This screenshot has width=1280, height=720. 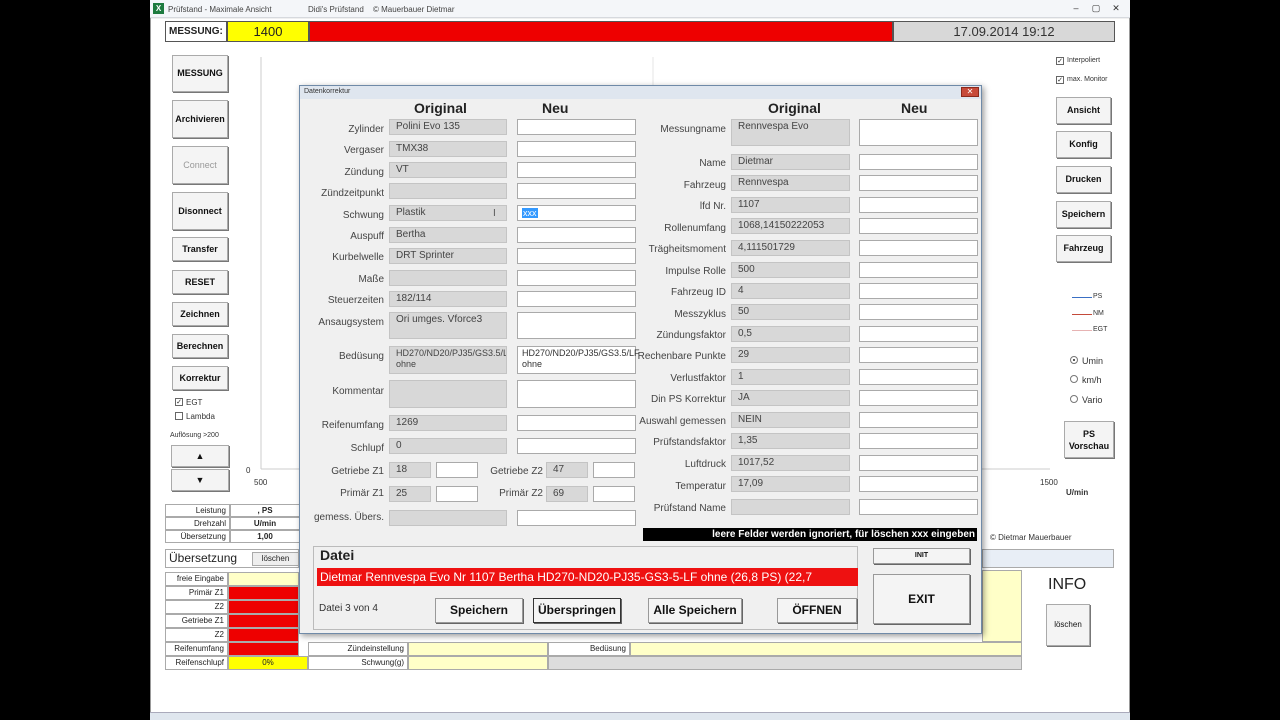 I want to click on temperatur-neu-input, so click(x=918, y=484).